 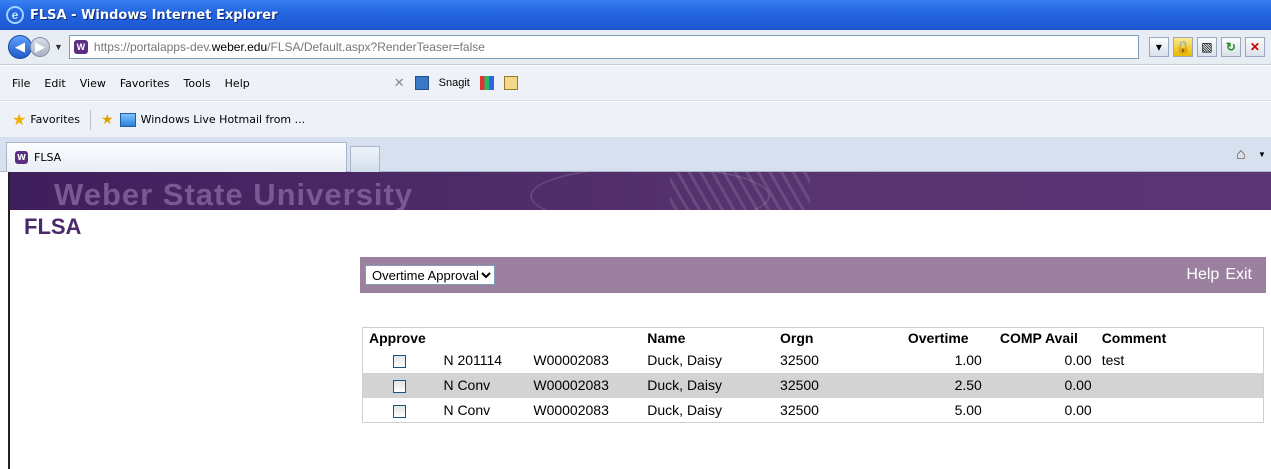 I want to click on overtime-cell: 5.00, so click(x=968, y=409).